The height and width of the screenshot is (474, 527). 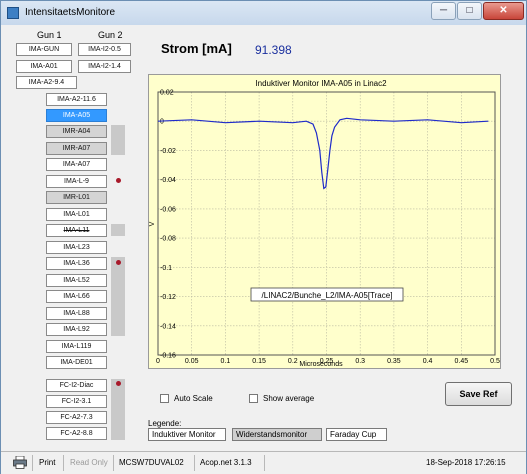 What do you see at coordinates (162, 122) in the screenshot?
I see `y-tick-label: 0` at bounding box center [162, 122].